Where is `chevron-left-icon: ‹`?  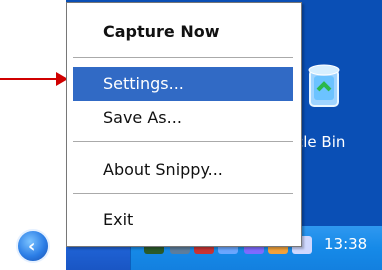
chevron-left-icon: ‹ is located at coordinates (32, 246).